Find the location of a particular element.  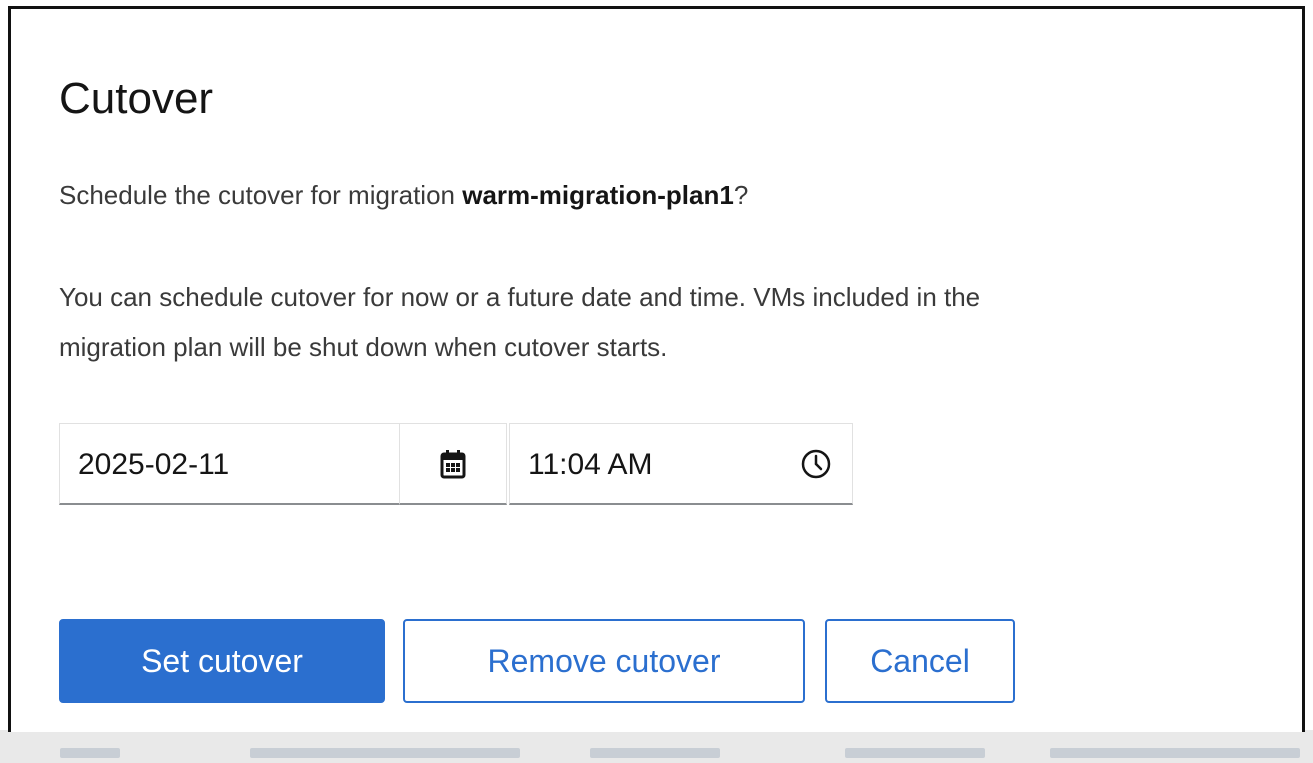

clock-icon is located at coordinates (816, 464).